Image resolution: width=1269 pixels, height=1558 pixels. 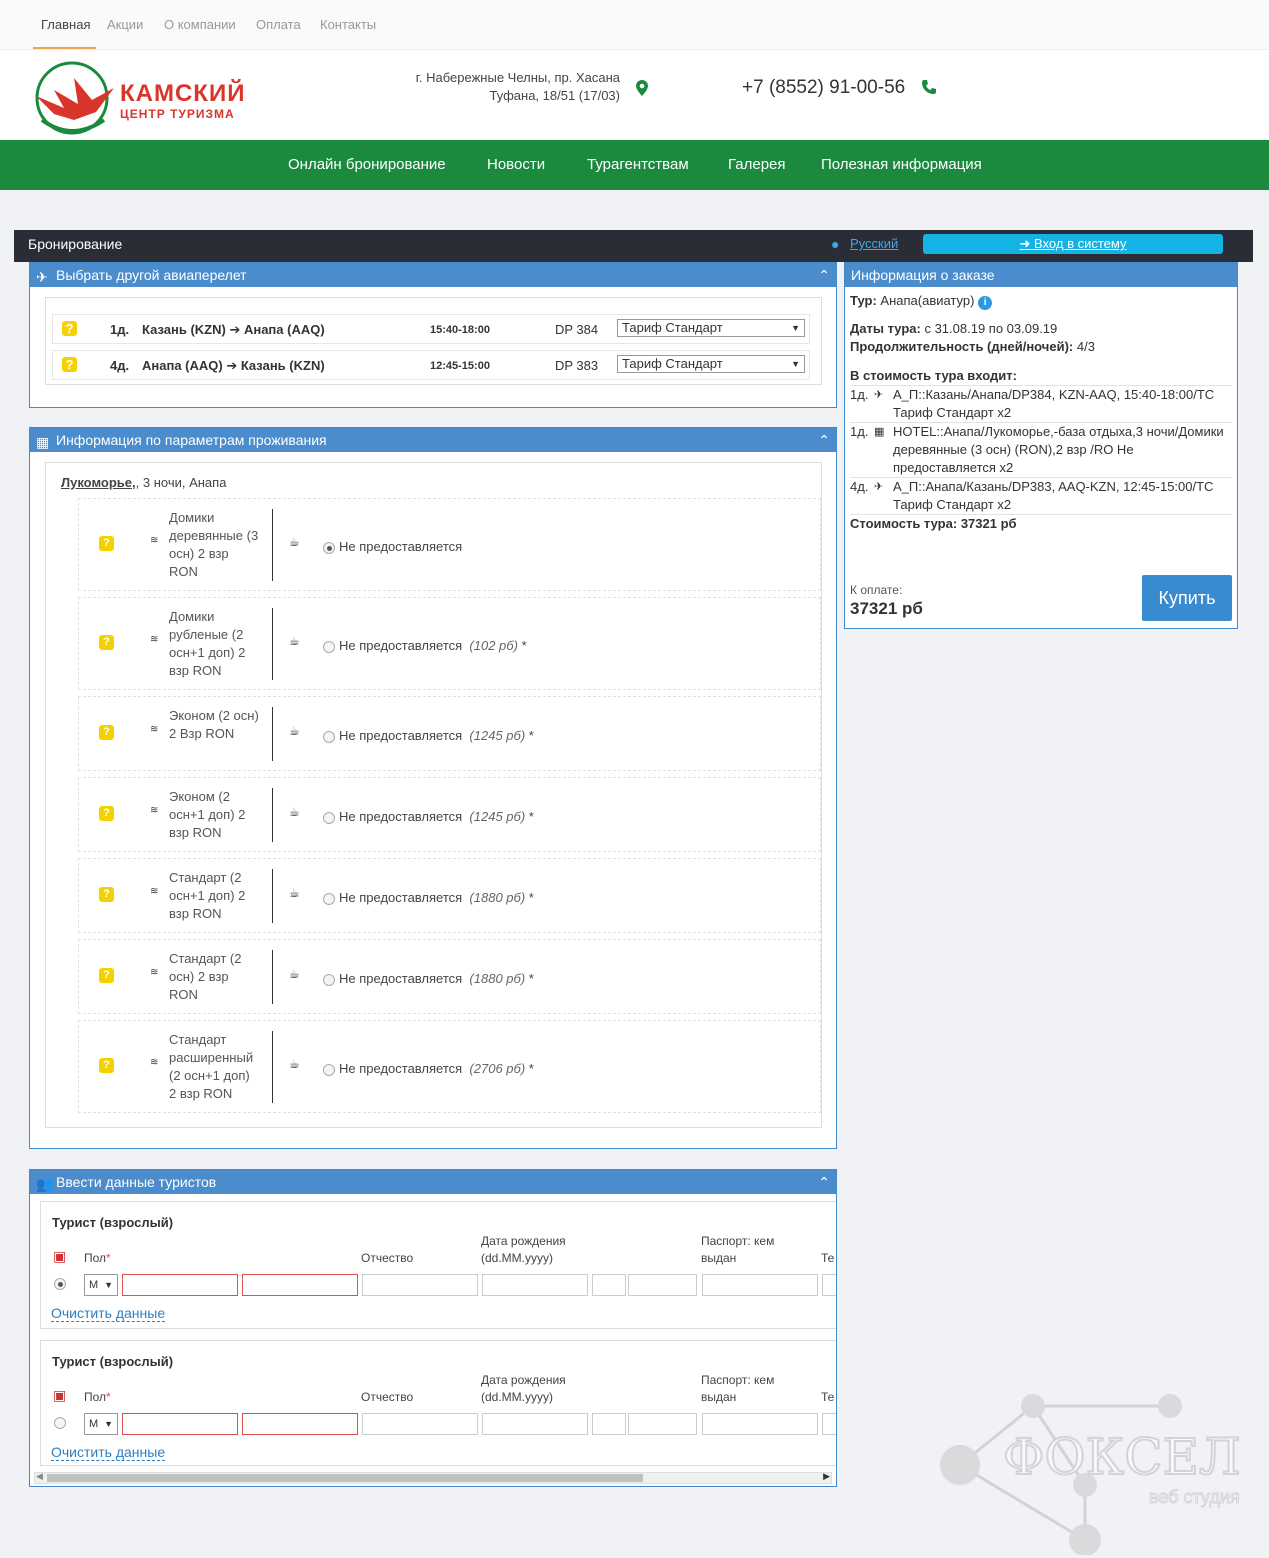 I want to click on horizontal-scrollbar: ◀ ▶, so click(x=433, y=1477).